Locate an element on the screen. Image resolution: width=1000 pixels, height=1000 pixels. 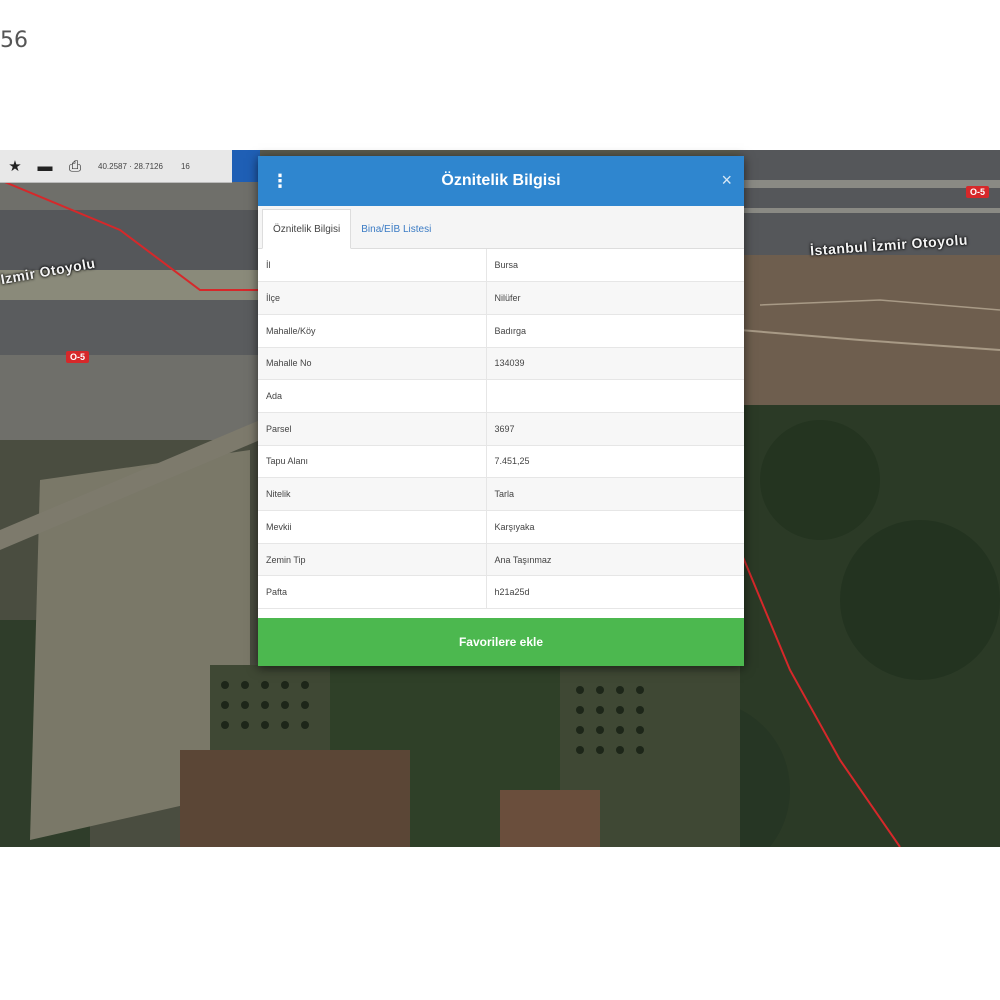
row-key: İlçe is located at coordinates (372, 298).